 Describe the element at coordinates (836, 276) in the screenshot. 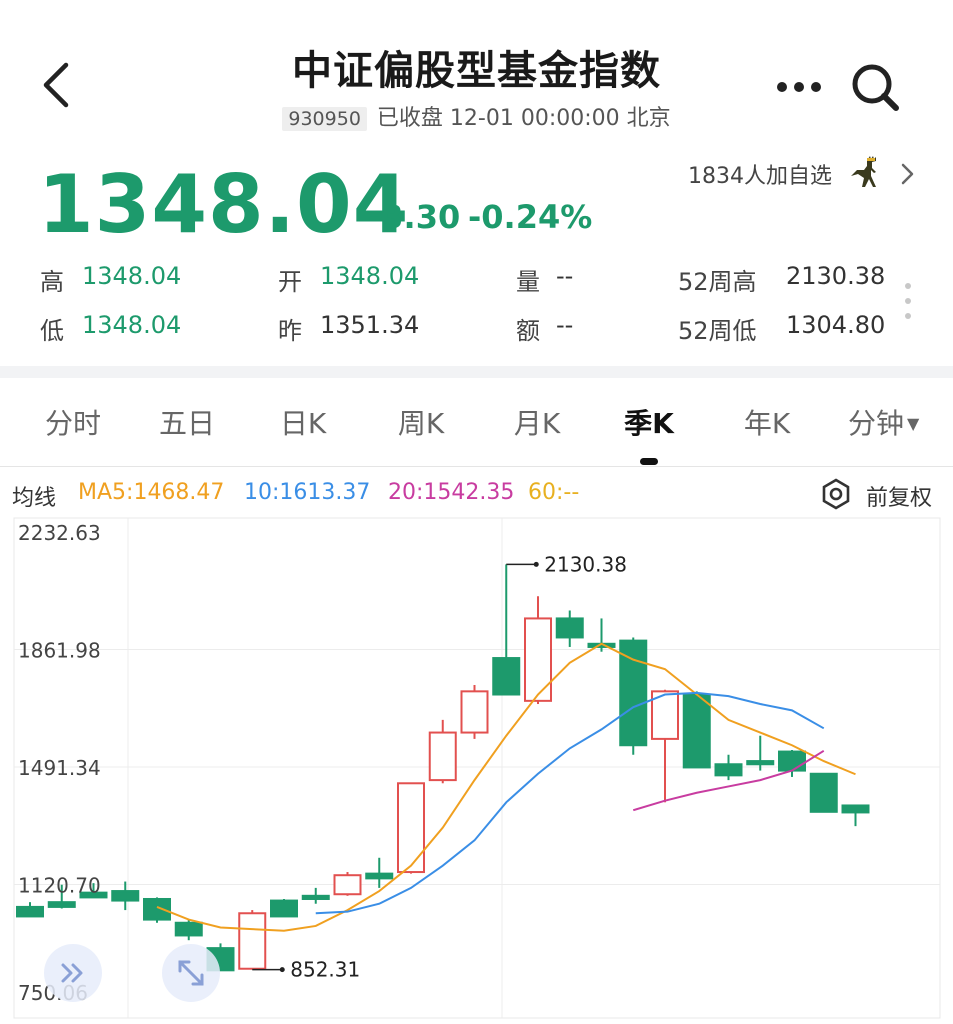

I see `week52-high-value: 2130.38` at that location.